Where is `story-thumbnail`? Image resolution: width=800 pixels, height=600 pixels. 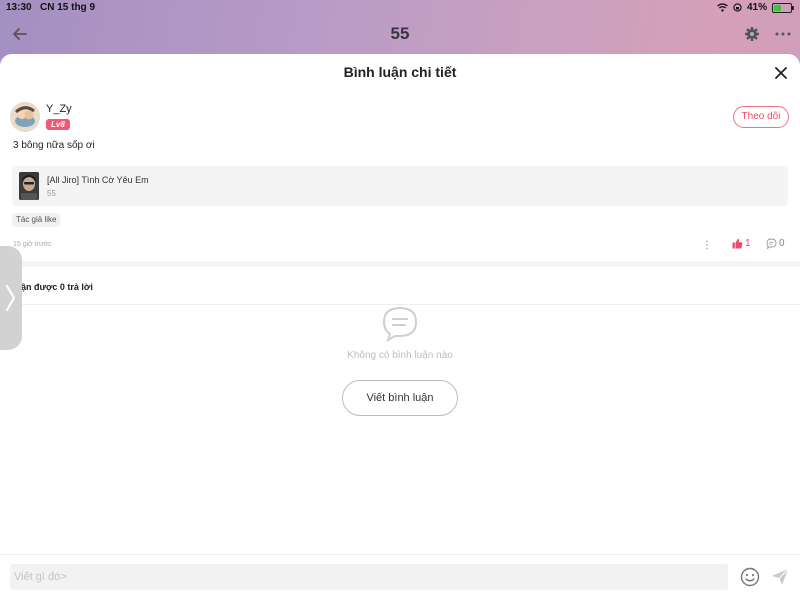
story-thumbnail is located at coordinates (29, 186).